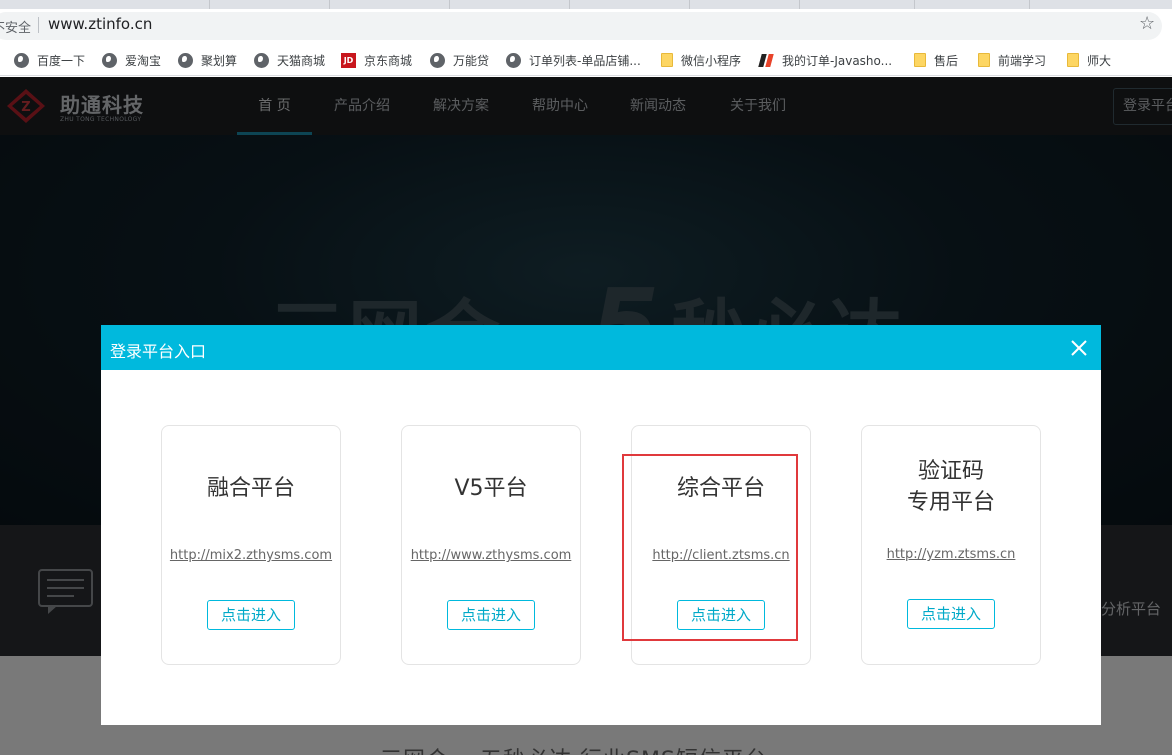 The width and height of the screenshot is (1172, 755). What do you see at coordinates (491, 555) in the screenshot?
I see `card-link: http://www.zthysms.com` at bounding box center [491, 555].